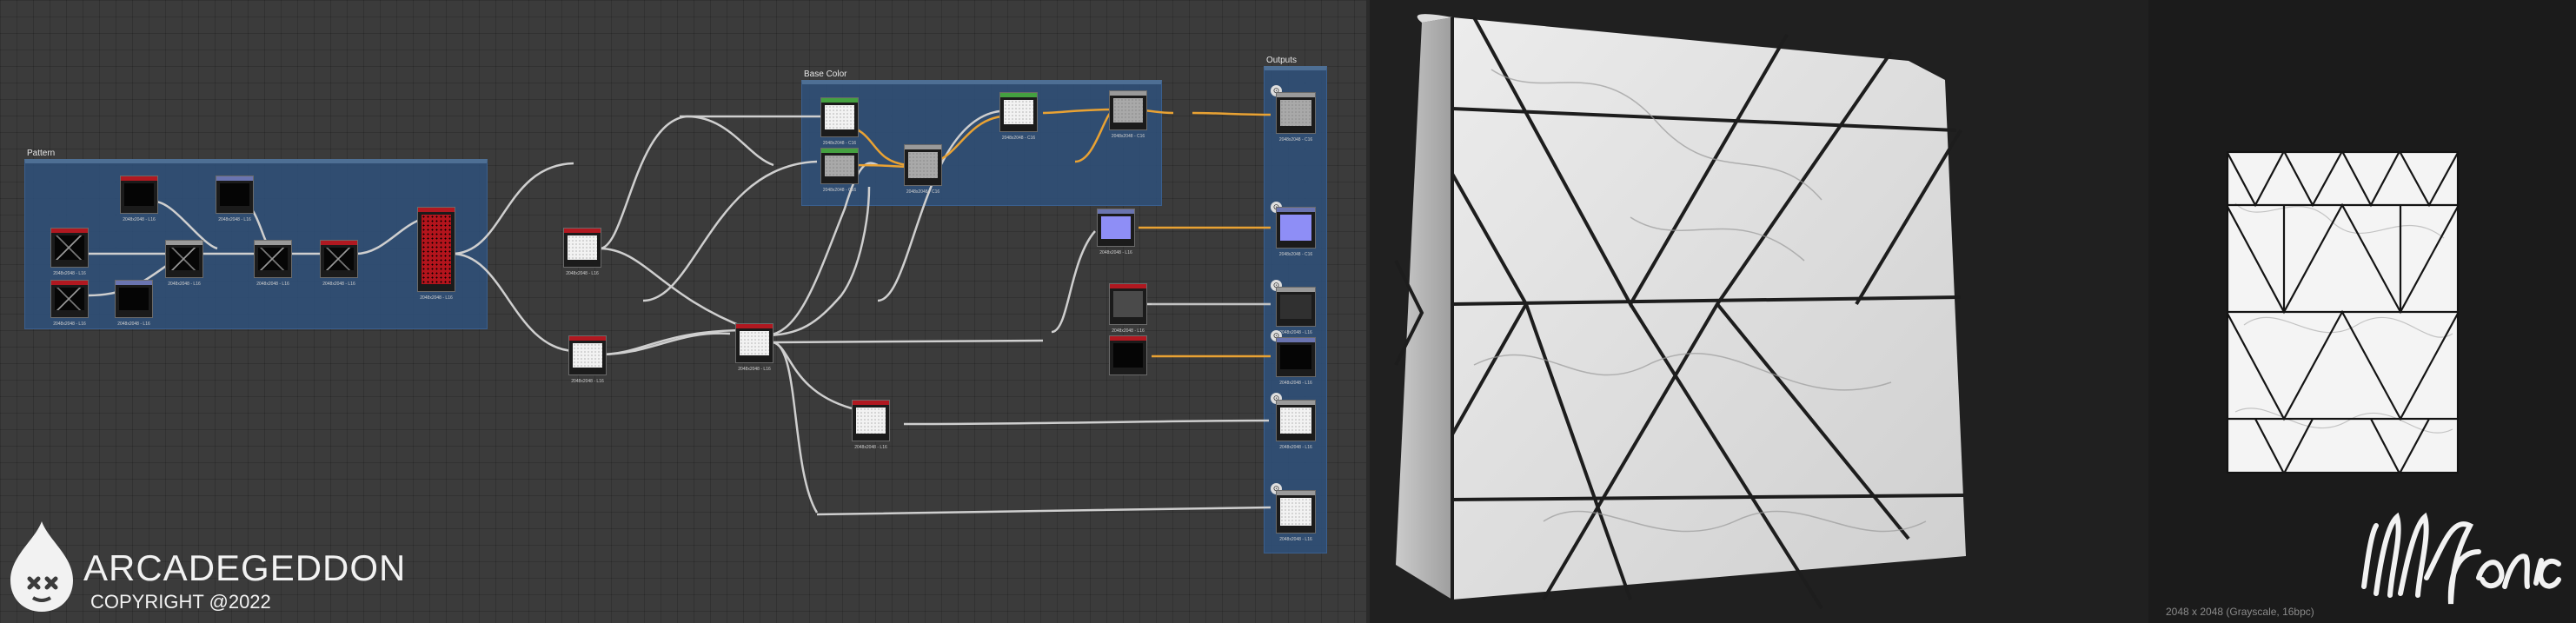 This screenshot has width=2576, height=623. What do you see at coordinates (1128, 355) in the screenshot?
I see `node` at bounding box center [1128, 355].